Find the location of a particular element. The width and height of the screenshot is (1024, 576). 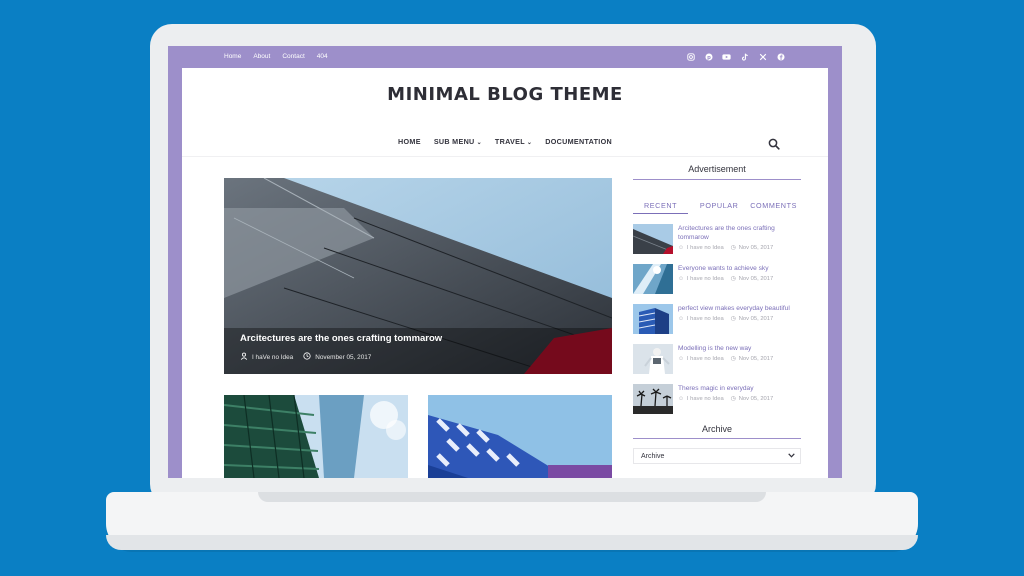

nav-sub-menu: SUB MENU ⌄ is located at coordinates (458, 141).